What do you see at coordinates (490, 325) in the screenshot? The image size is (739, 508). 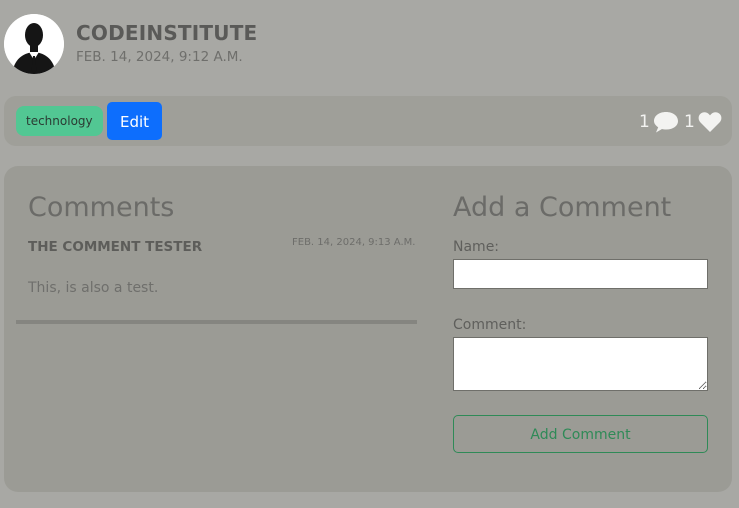 I see `comment-label: Comment:` at bounding box center [490, 325].